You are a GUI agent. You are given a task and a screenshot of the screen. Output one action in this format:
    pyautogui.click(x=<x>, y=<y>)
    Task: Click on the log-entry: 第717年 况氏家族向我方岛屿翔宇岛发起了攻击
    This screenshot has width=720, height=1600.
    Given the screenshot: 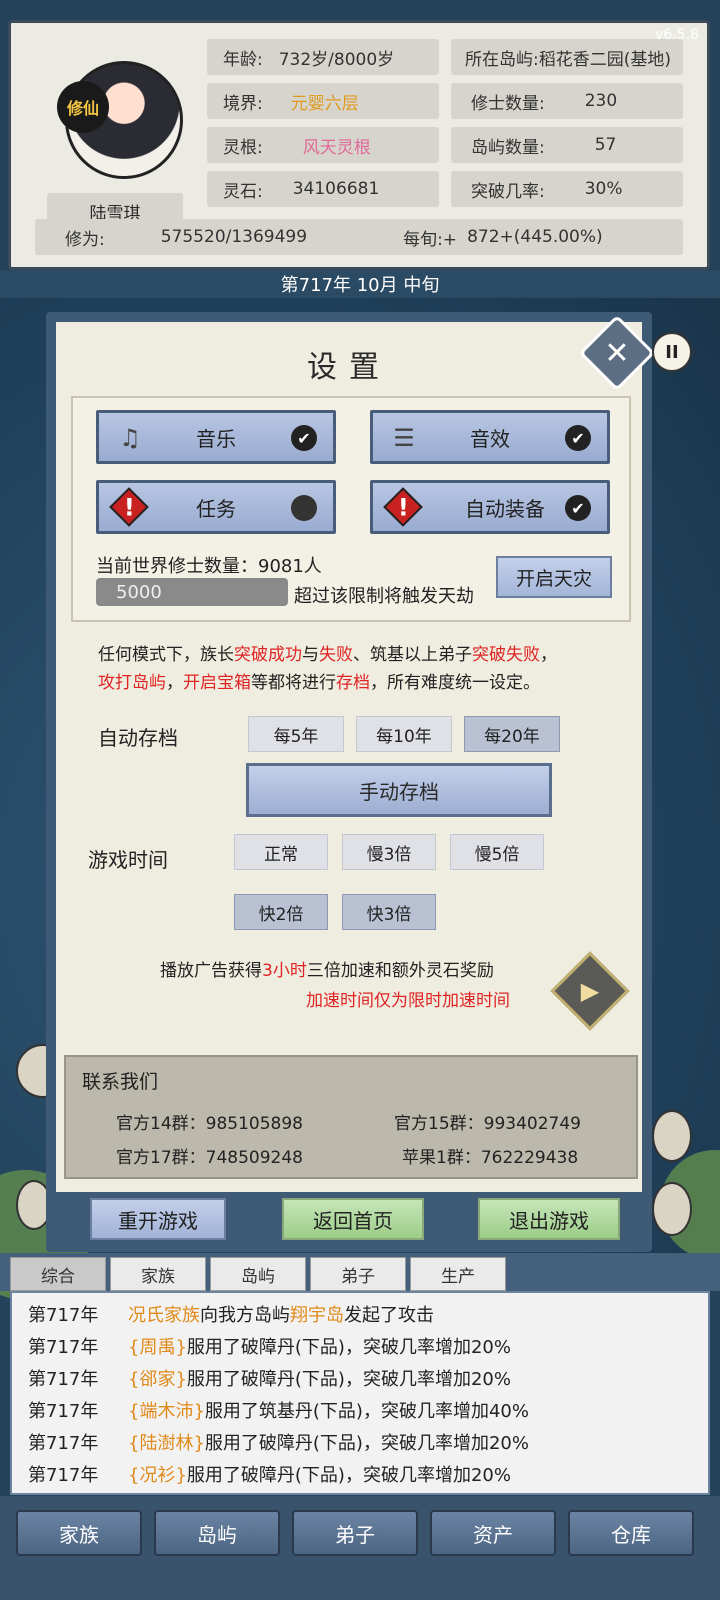 What is the action you would take?
    pyautogui.click(x=231, y=1315)
    